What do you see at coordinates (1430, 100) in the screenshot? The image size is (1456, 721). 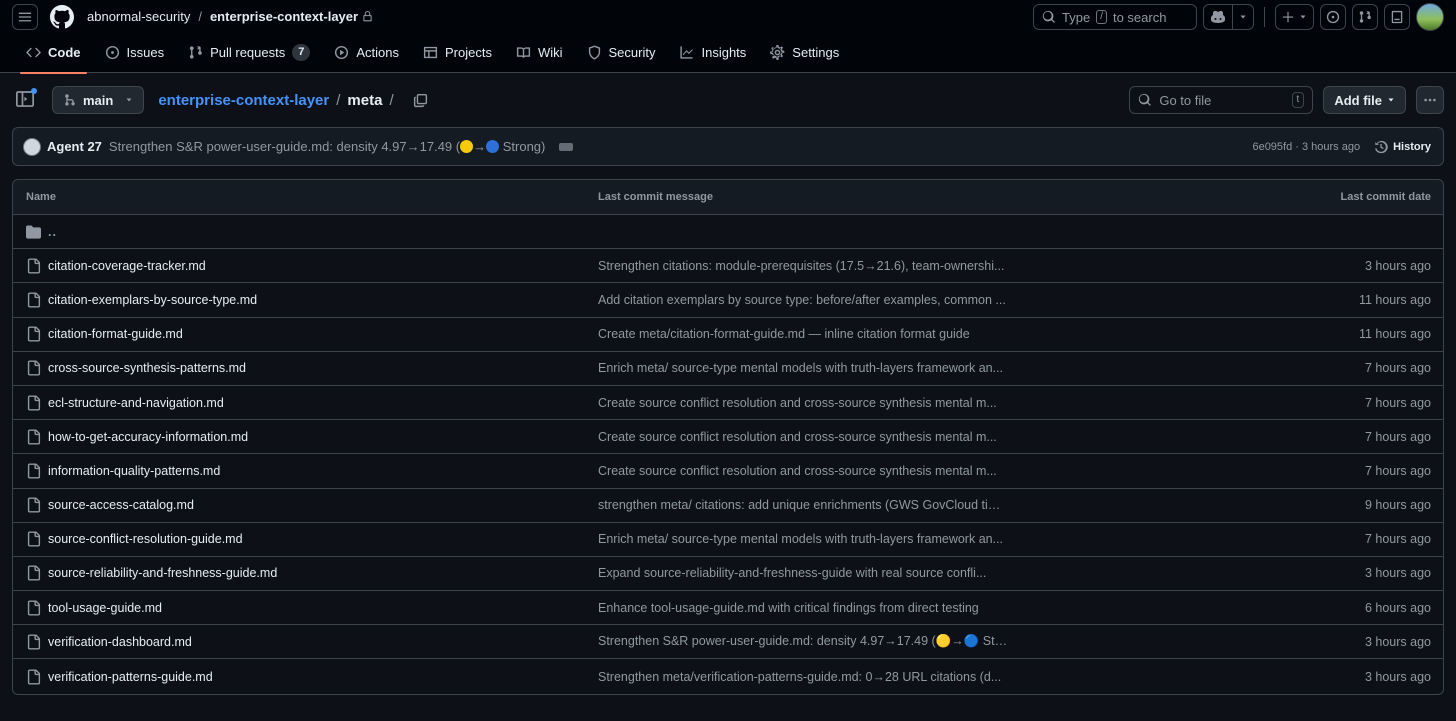 I see `more-options-button` at bounding box center [1430, 100].